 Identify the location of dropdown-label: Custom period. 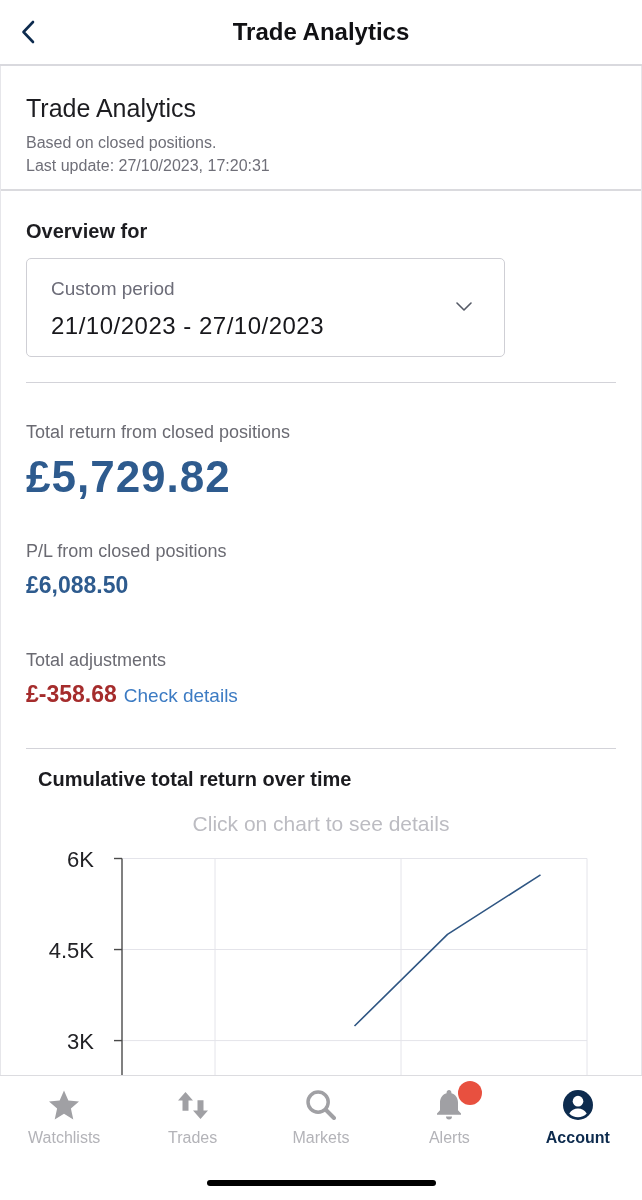
(113, 288).